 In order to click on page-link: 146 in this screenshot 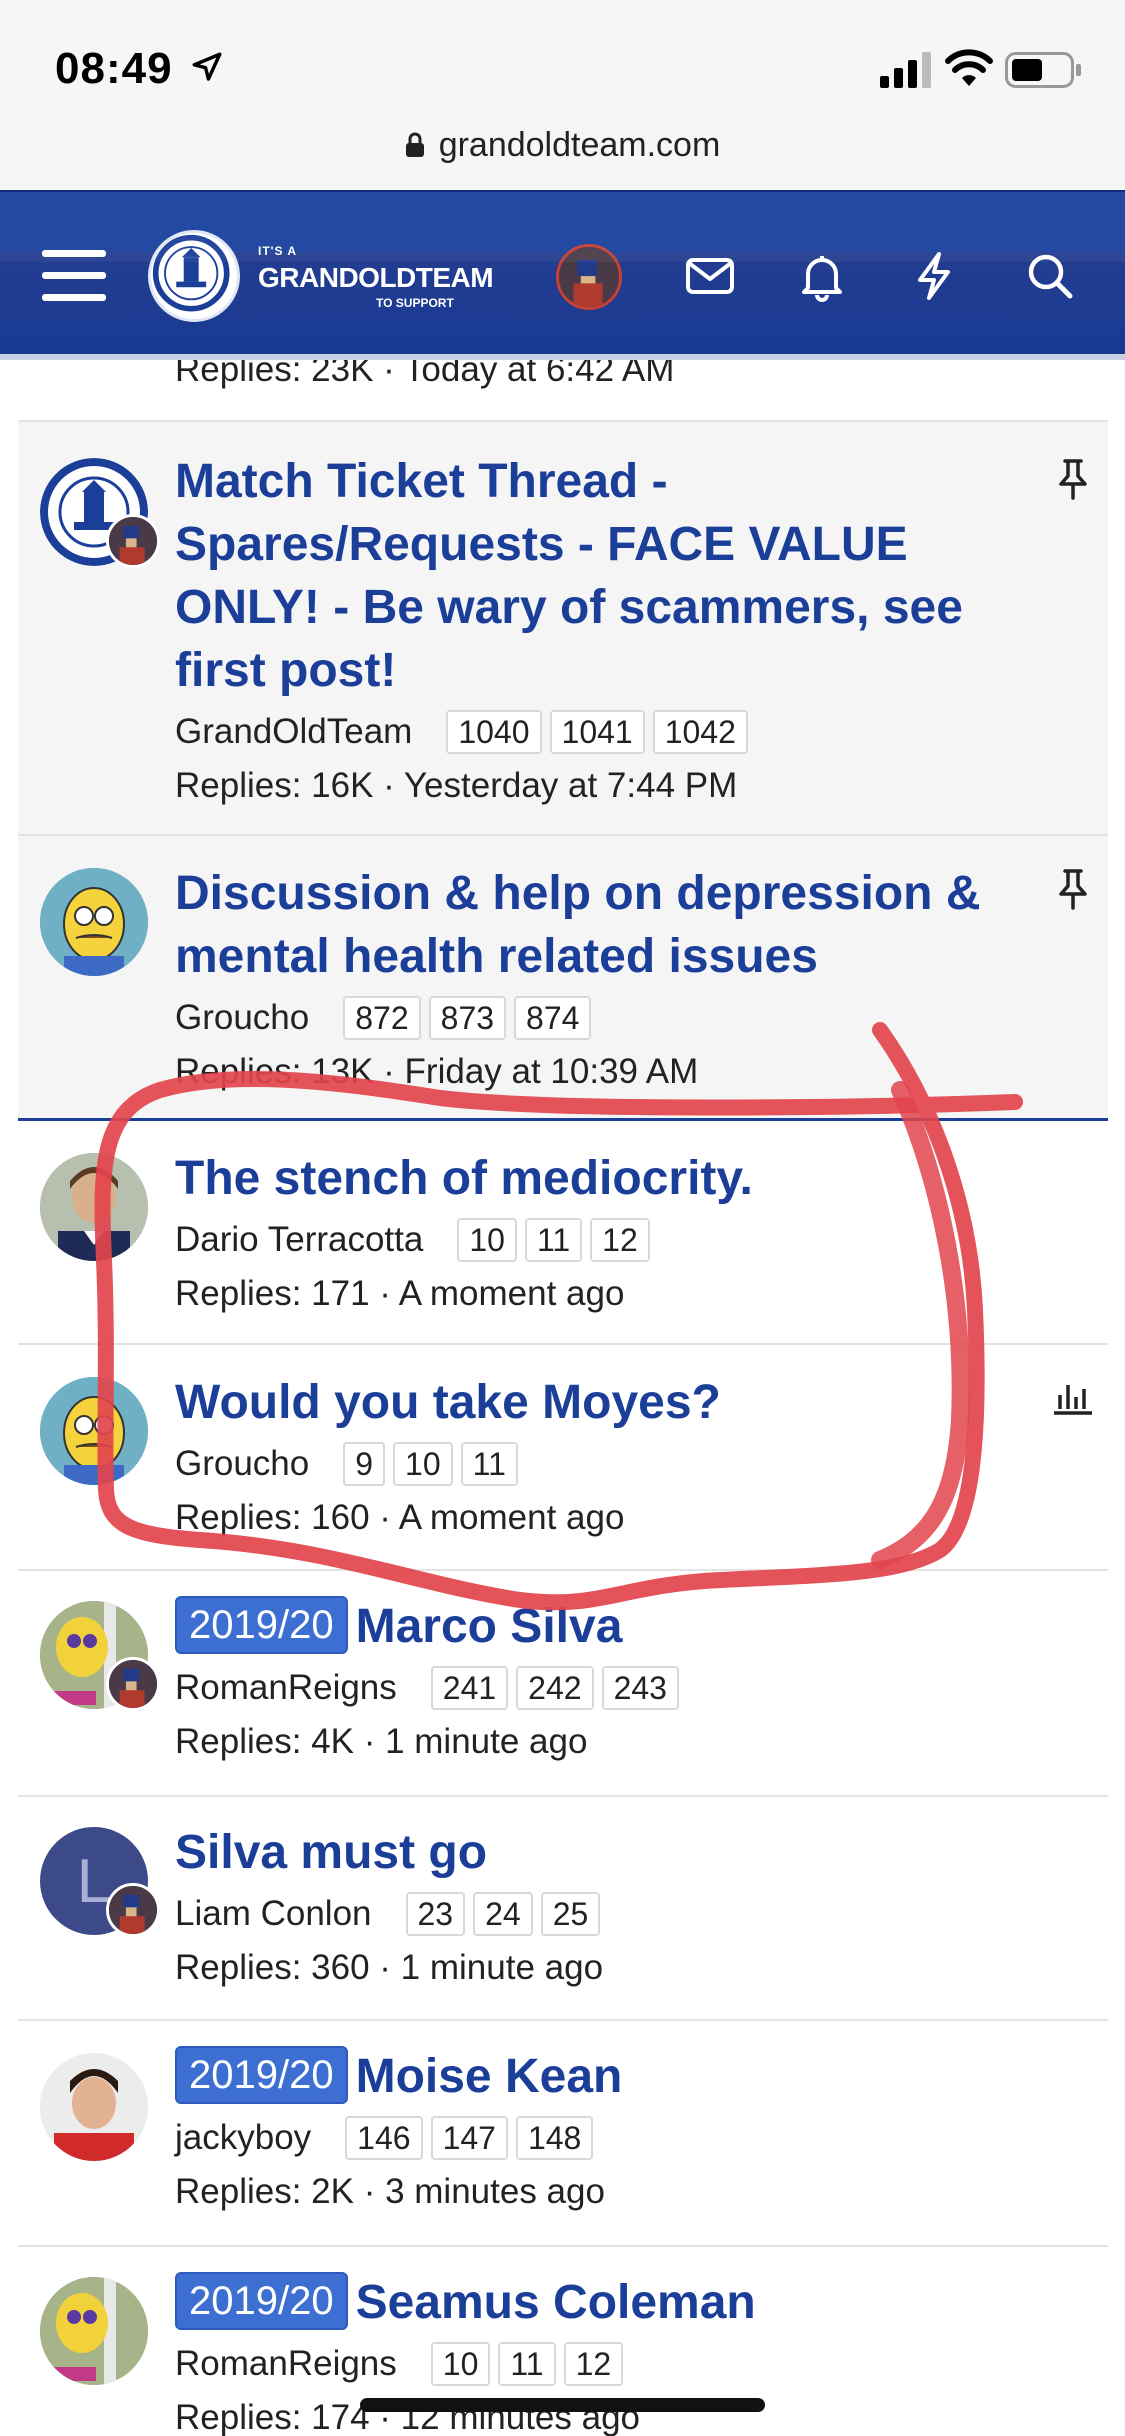, I will do `click(384, 2138)`.